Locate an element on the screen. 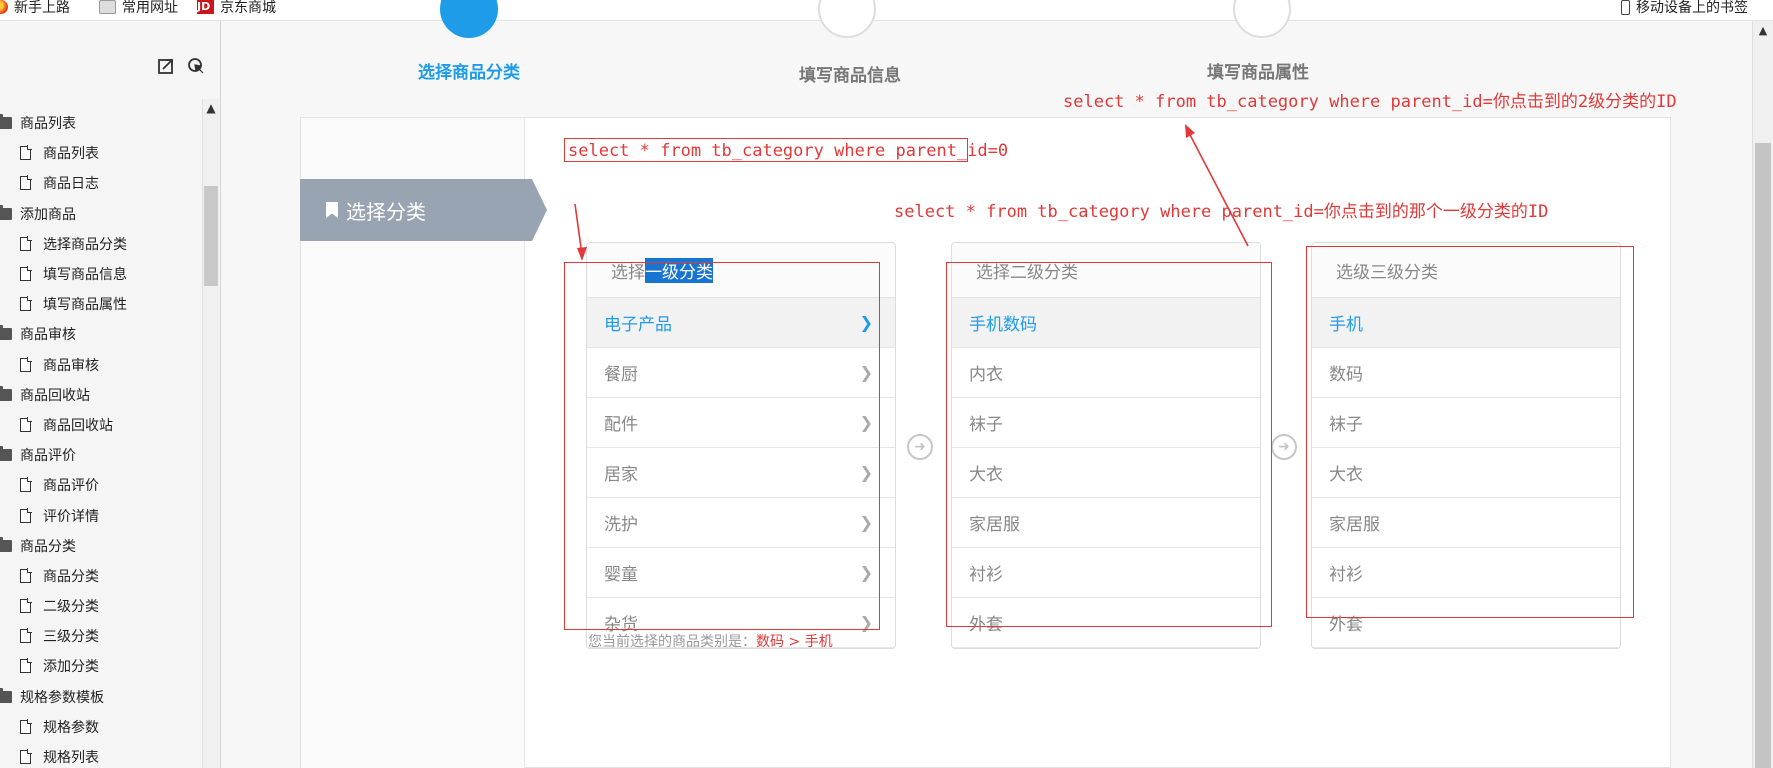  category-item: 手机数码 is located at coordinates (1106, 323).